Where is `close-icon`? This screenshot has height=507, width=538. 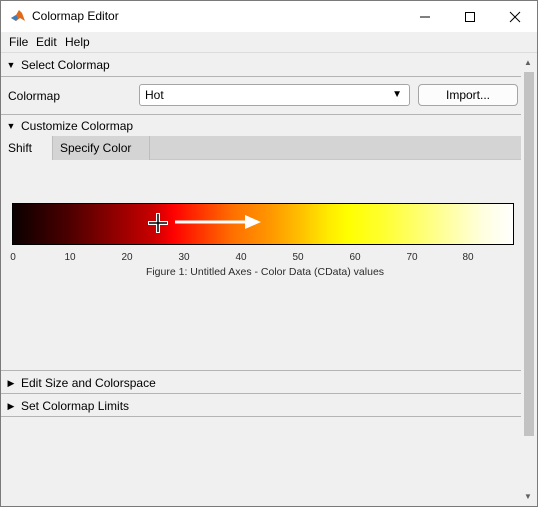 close-icon is located at coordinates (514, 16).